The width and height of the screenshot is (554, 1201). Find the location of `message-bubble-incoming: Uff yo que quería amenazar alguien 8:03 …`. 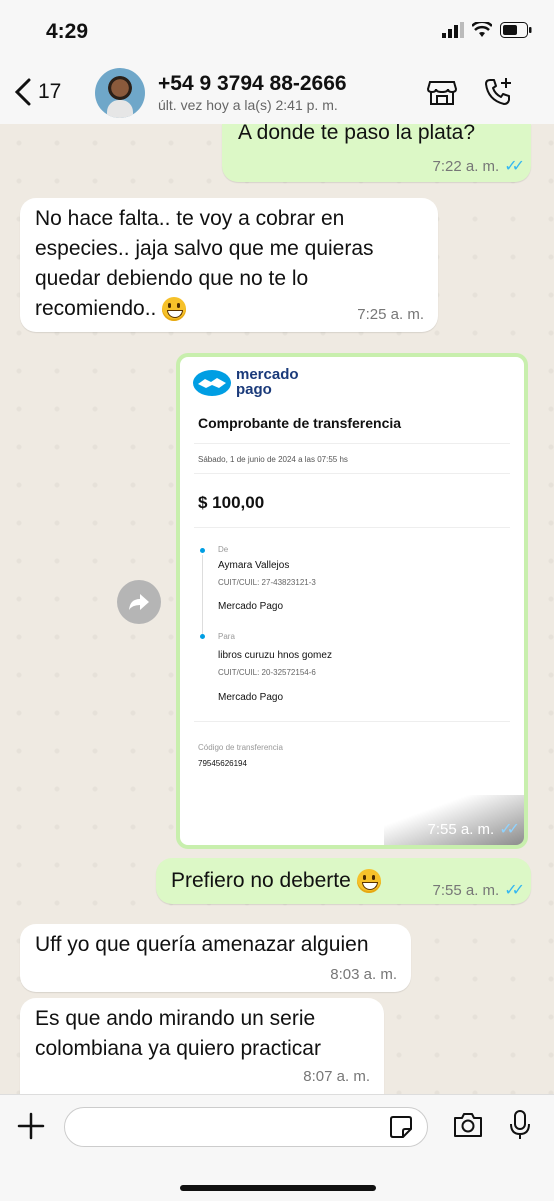

message-bubble-incoming: Uff yo que quería amenazar alguien 8:03 … is located at coordinates (215, 958).